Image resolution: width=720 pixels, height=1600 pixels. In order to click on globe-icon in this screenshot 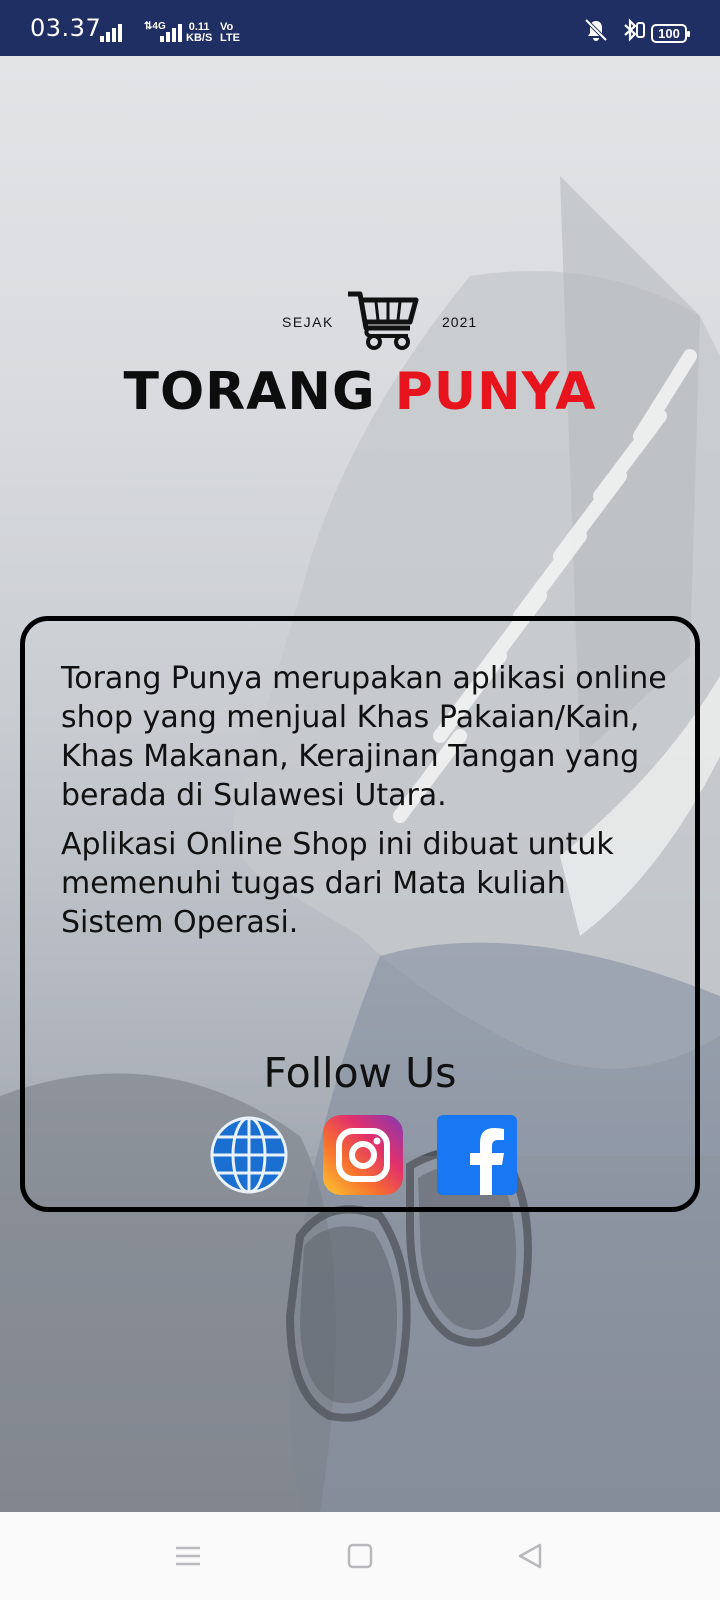, I will do `click(249, 1155)`.